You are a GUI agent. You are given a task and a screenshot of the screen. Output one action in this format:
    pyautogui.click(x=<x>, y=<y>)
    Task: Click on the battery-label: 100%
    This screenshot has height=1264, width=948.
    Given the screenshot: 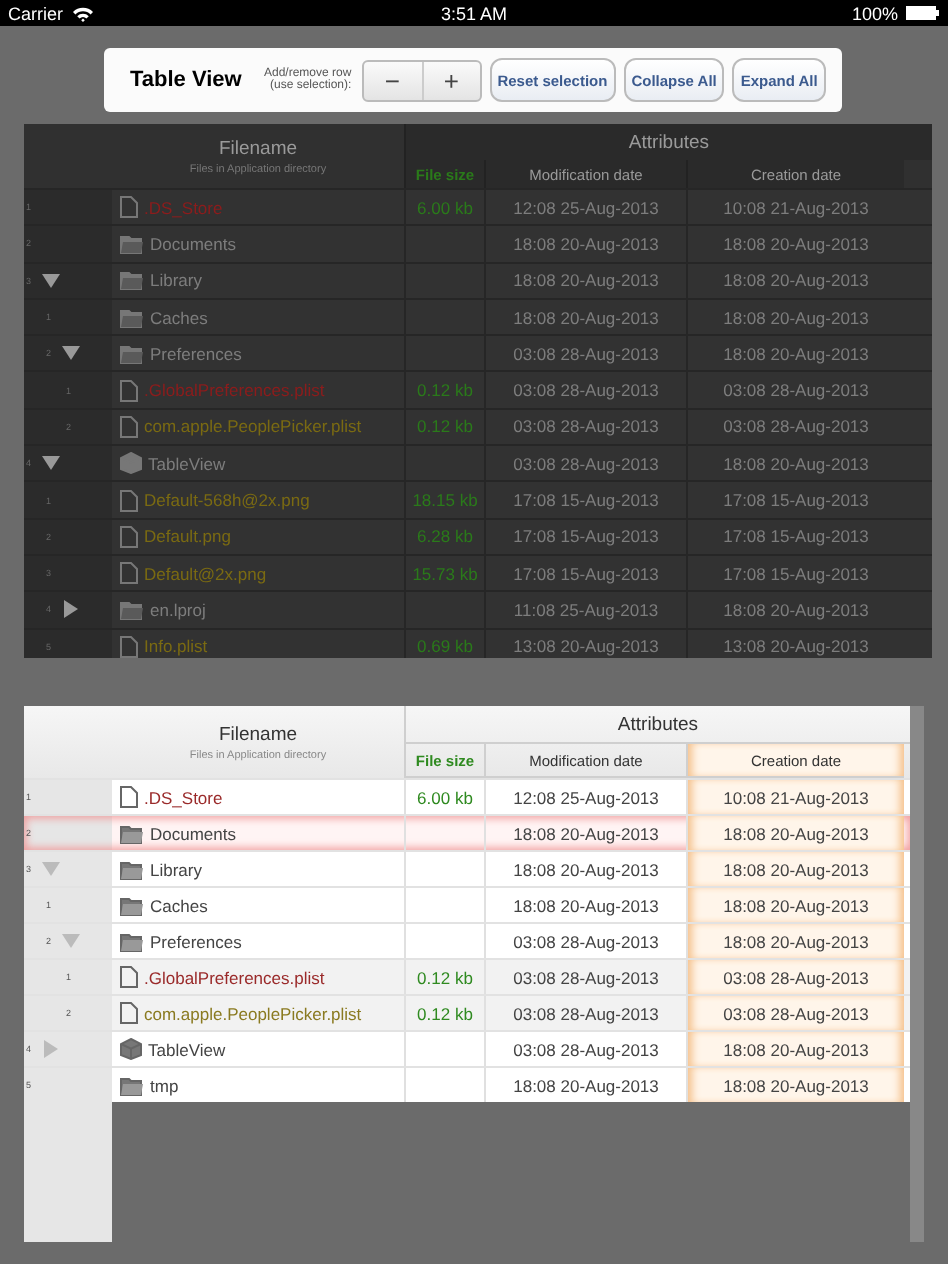 What is the action you would take?
    pyautogui.click(x=874, y=13)
    